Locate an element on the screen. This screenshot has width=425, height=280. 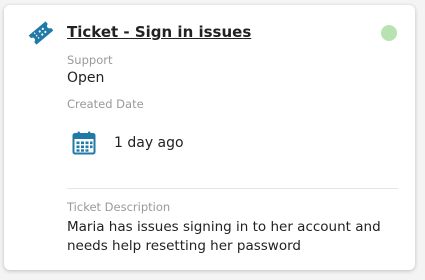
description-label: Ticket Description is located at coordinates (119, 207).